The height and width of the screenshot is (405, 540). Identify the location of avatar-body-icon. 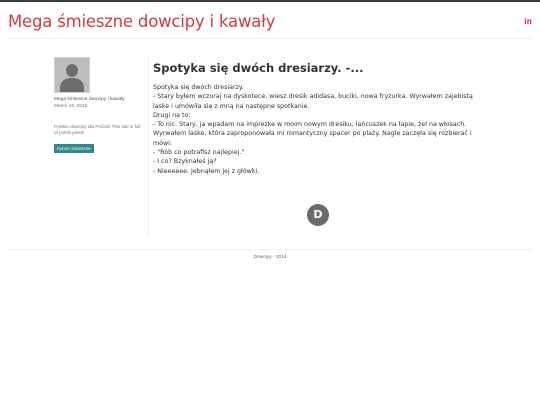
(72, 85).